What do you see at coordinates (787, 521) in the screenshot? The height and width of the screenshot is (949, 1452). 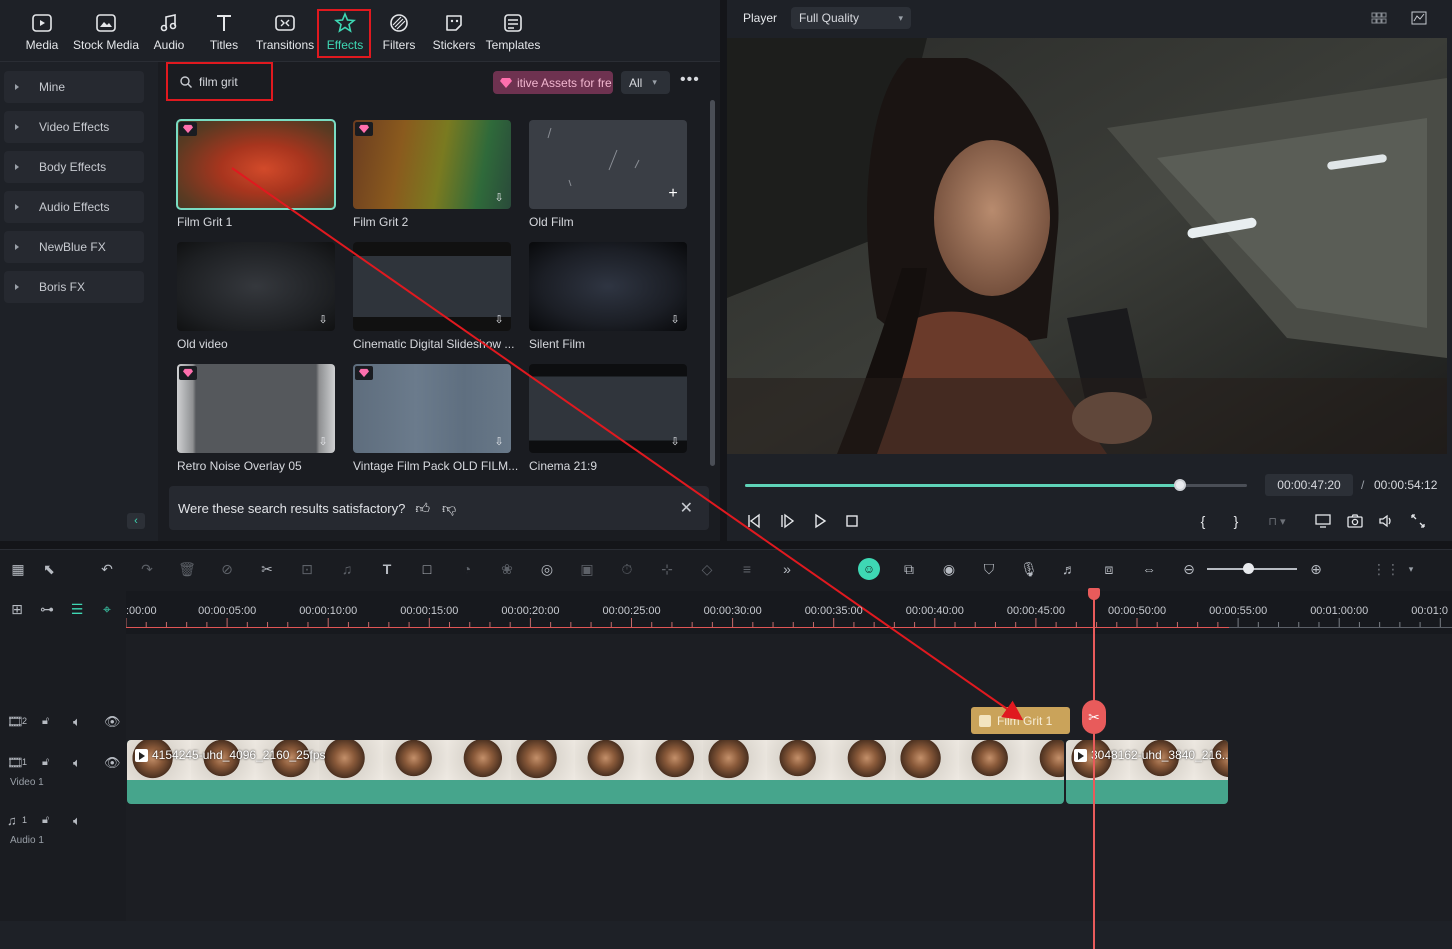 I see `next-frame-button` at bounding box center [787, 521].